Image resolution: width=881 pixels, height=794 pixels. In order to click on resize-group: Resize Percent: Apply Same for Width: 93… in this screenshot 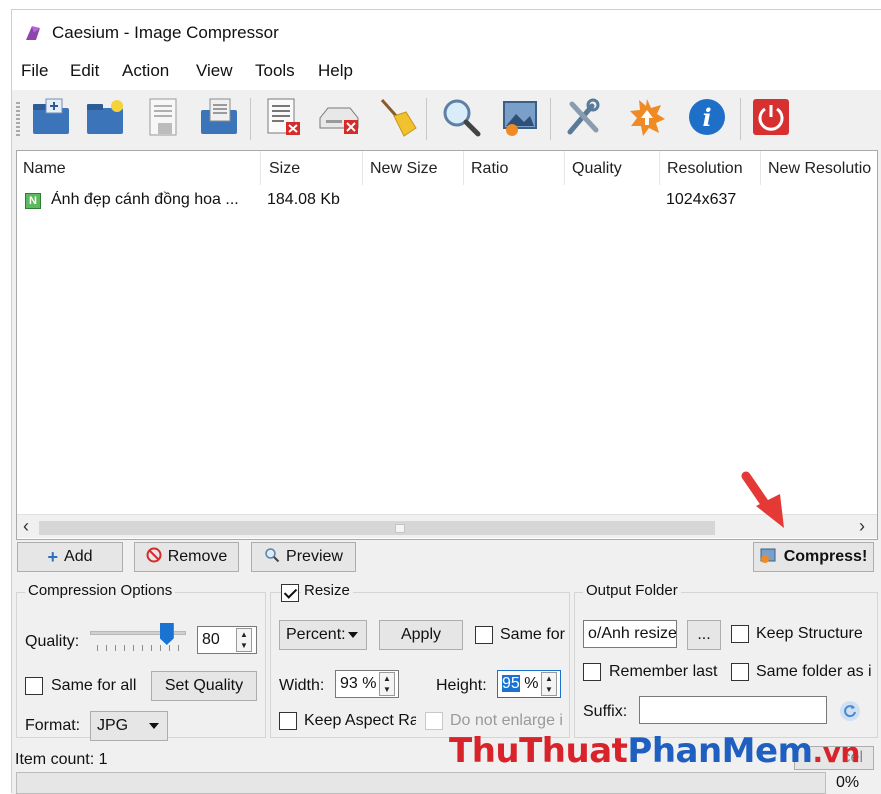, I will do `click(420, 660)`.